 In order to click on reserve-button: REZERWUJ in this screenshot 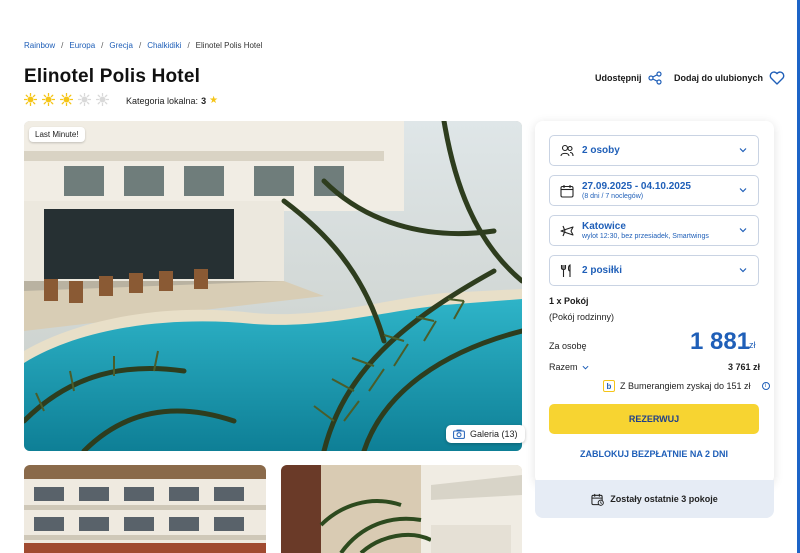, I will do `click(654, 419)`.